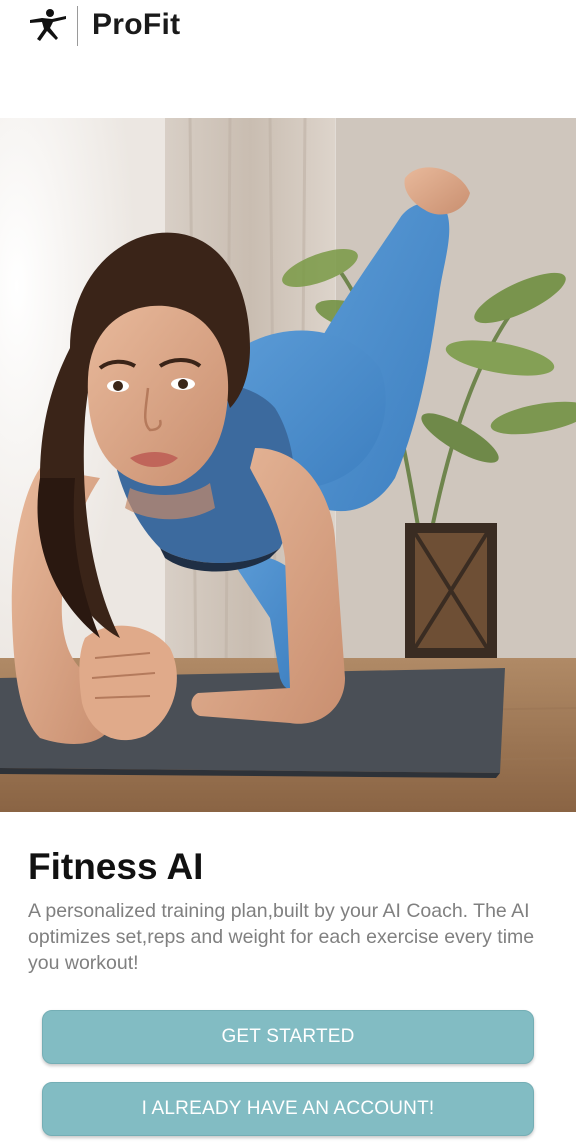 This screenshot has width=576, height=1146. What do you see at coordinates (288, 30) in the screenshot?
I see `app-header: ProFit` at bounding box center [288, 30].